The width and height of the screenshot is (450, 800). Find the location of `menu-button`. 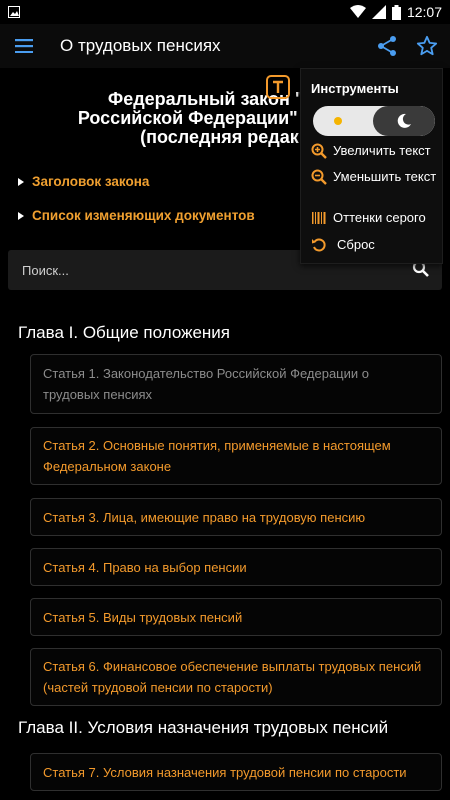

menu-button is located at coordinates (24, 46).